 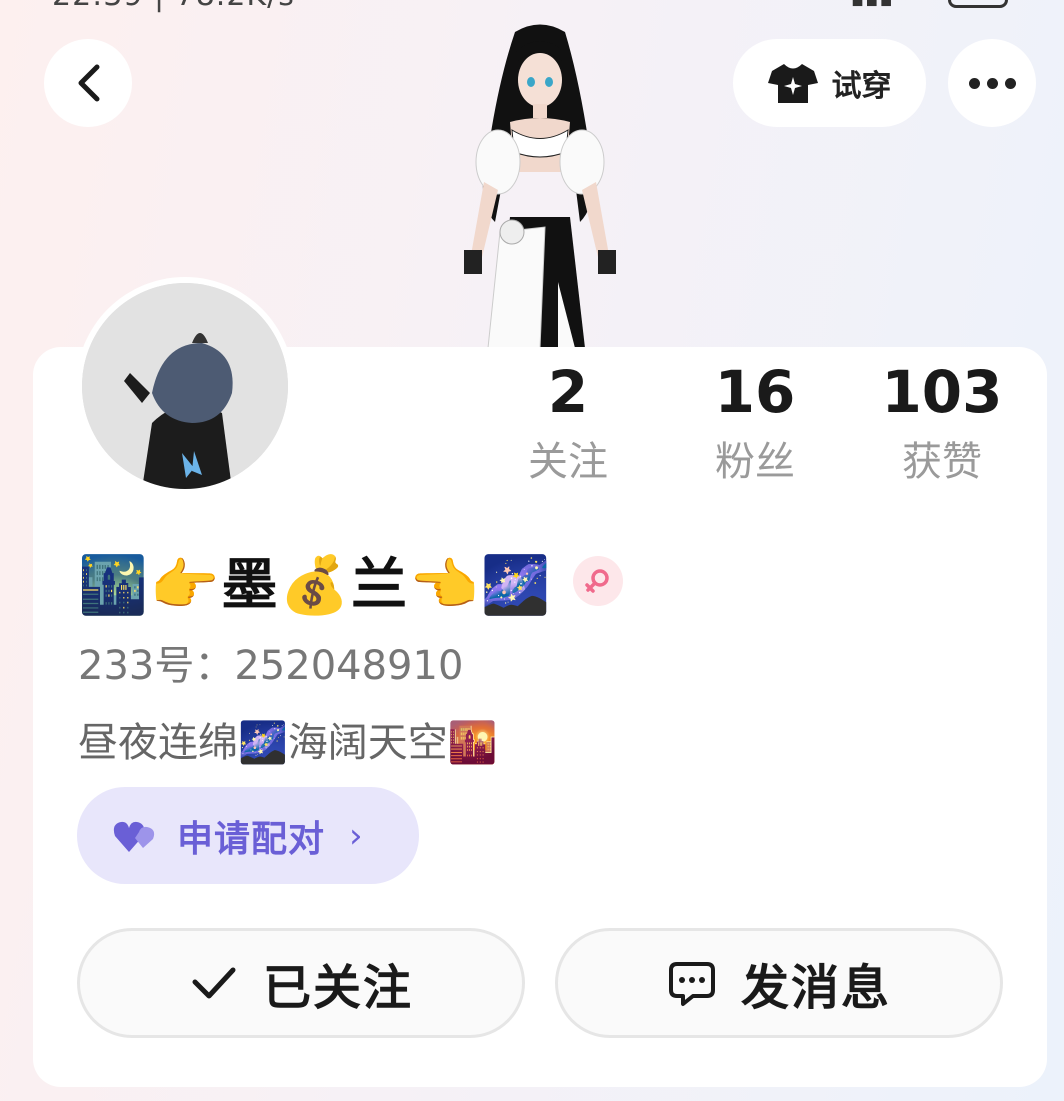 I want to click on more-options-button, so click(x=992, y=83).